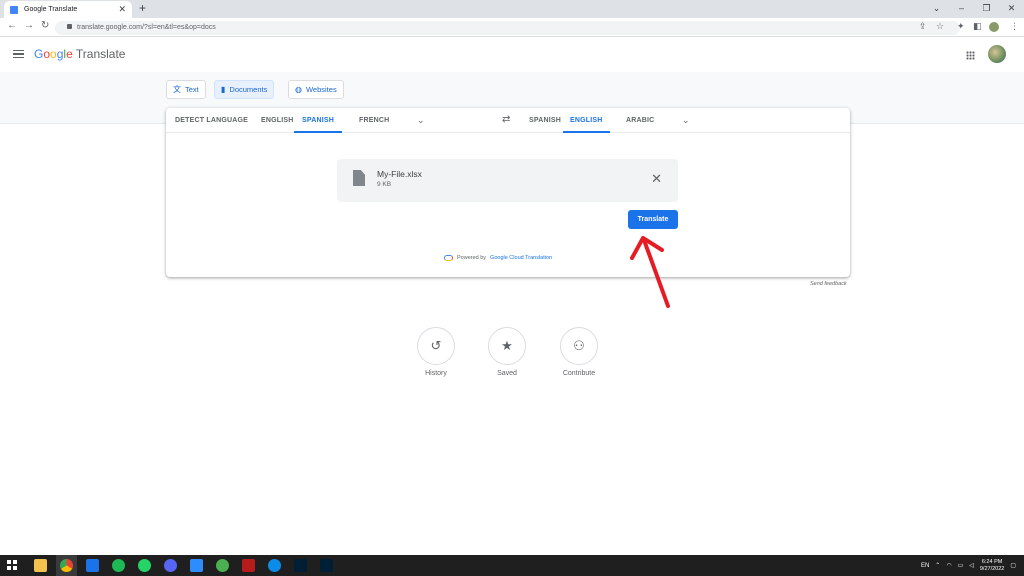 The image size is (1024, 576). Describe the element at coordinates (316, 89) in the screenshot. I see `mode-websites-button: ◍ Websites` at that location.